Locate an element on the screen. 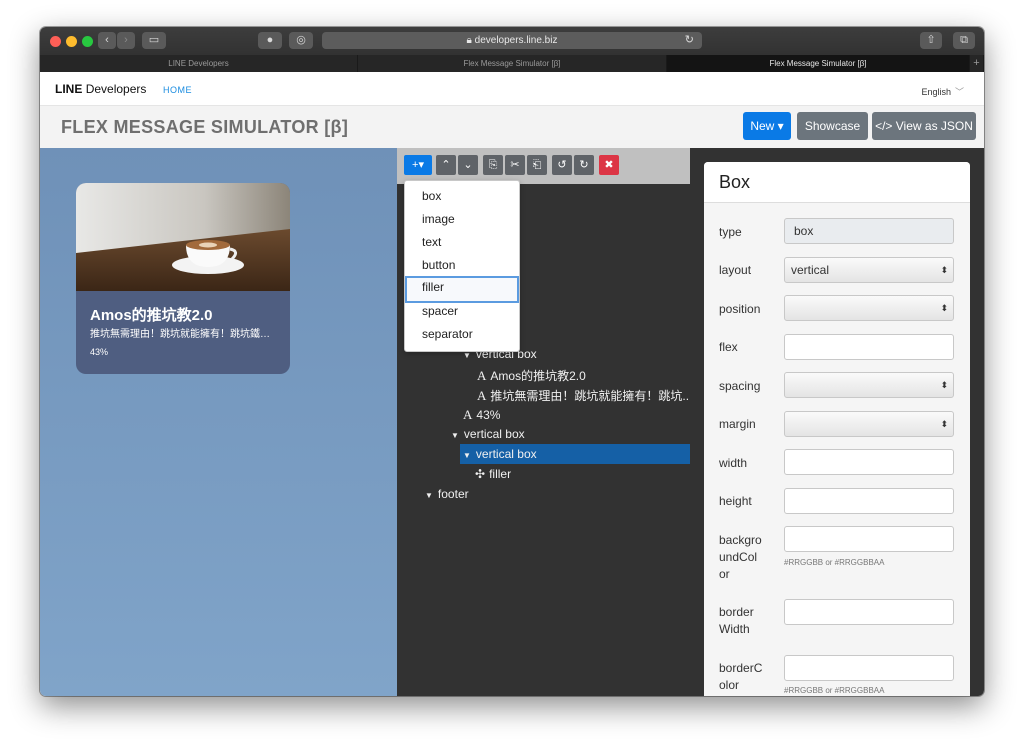  tree-node-filler: ✣ filler is located at coordinates (493, 474).